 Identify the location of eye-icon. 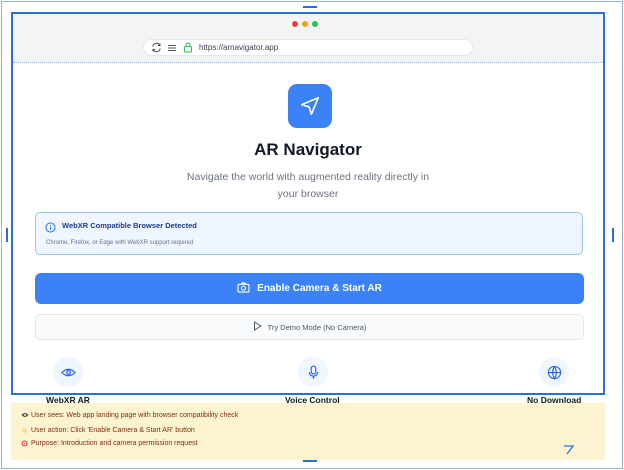
(68, 372).